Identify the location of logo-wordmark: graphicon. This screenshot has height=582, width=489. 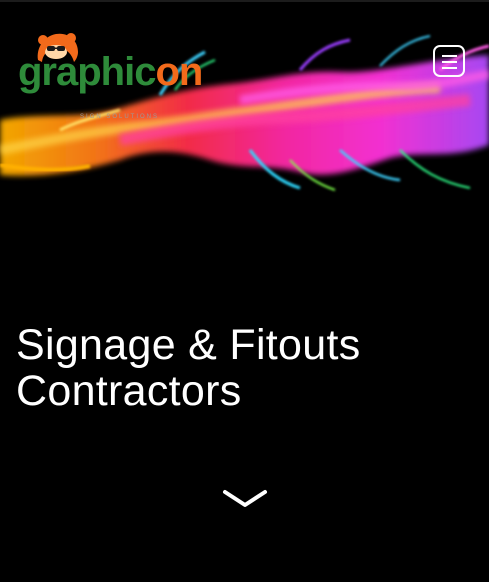
(110, 72).